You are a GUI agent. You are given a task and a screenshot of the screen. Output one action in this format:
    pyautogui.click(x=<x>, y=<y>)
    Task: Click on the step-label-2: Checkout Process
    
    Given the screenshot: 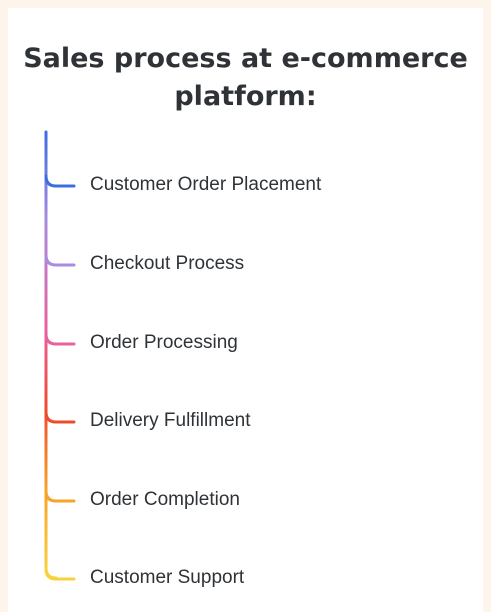 What is the action you would take?
    pyautogui.click(x=167, y=263)
    